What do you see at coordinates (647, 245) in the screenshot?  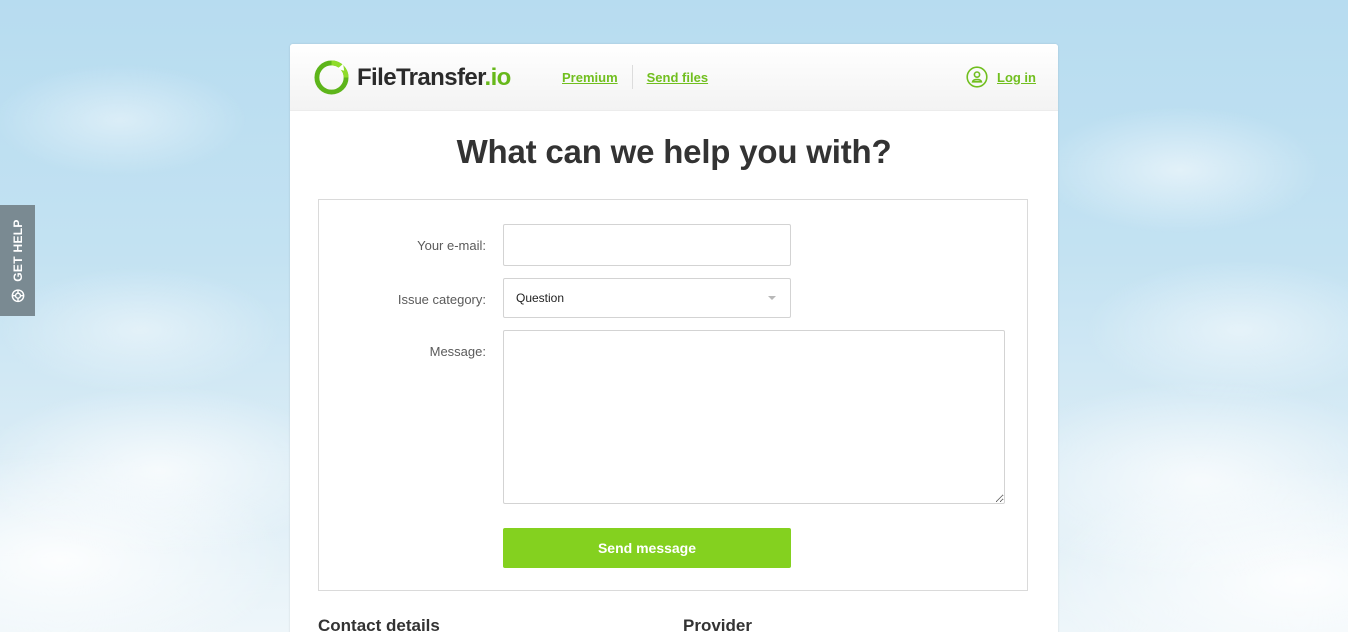 I see `email-field` at bounding box center [647, 245].